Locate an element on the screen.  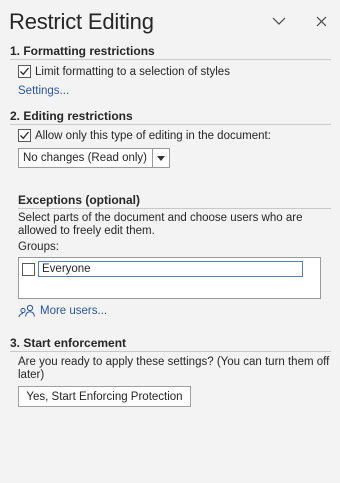
exceptions-description-line2: allowed to freely edit them. is located at coordinates (86, 231).